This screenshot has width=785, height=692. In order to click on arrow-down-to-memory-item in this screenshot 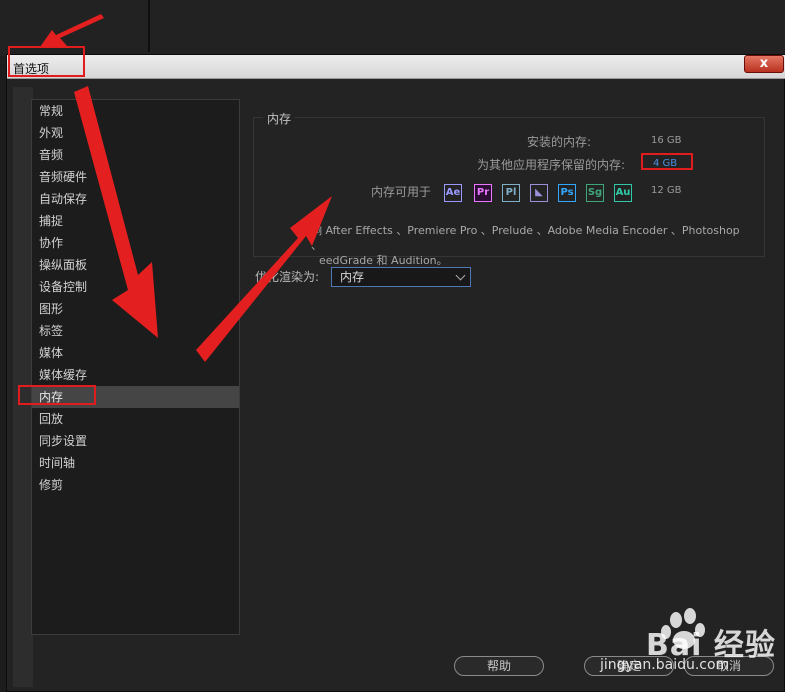, I will do `click(116, 212)`.